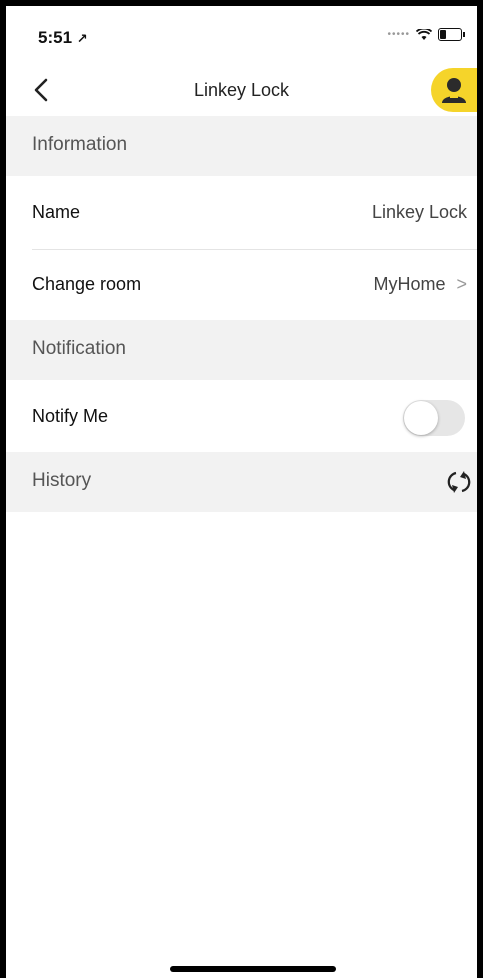  I want to click on signal-icon: •••••, so click(398, 34).